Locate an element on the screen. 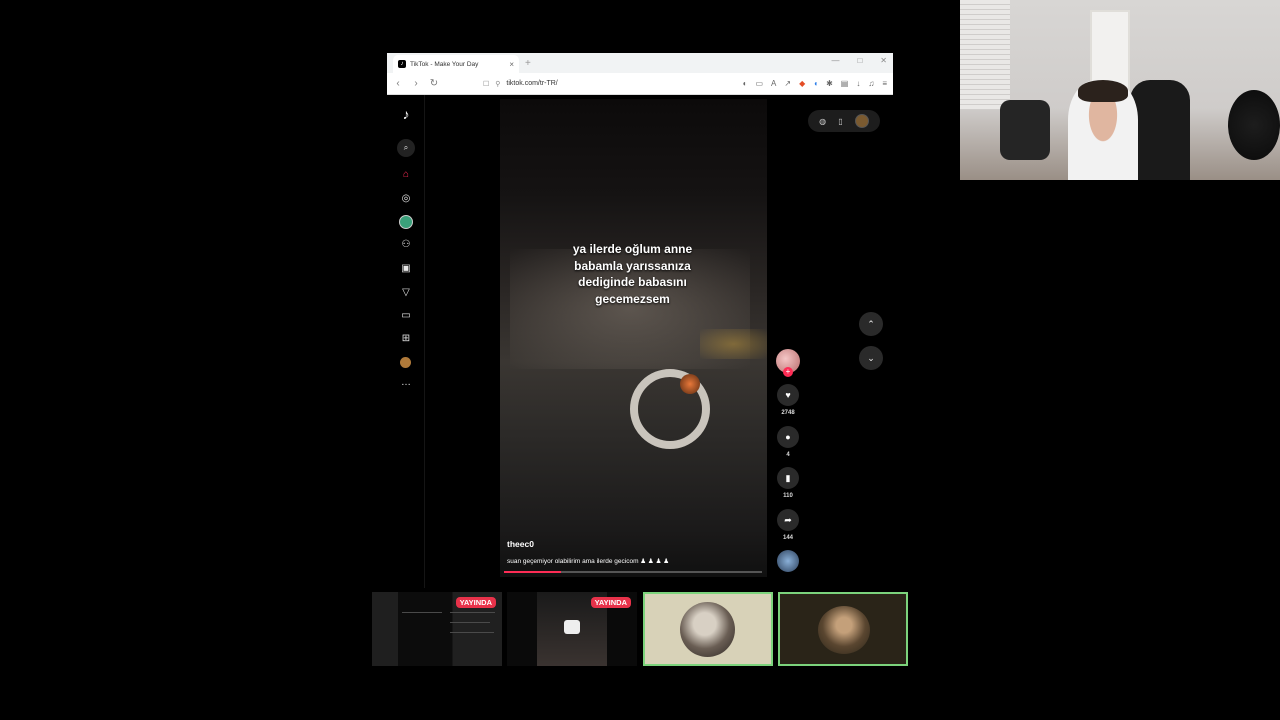 This screenshot has height=720, width=1280. toolbar-icons: ◐ ▭ A ↗ ◆ ◖ ✱ ▤ ↓ ♫ ≡ is located at coordinates (815, 83).